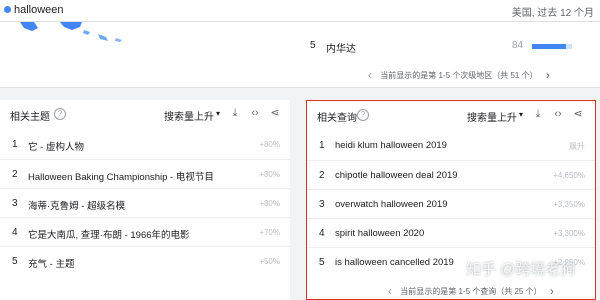 Image resolution: width=600 pixels, height=300 pixels. Describe the element at coordinates (269, 261) in the screenshot. I see `item-value: +50%` at that location.